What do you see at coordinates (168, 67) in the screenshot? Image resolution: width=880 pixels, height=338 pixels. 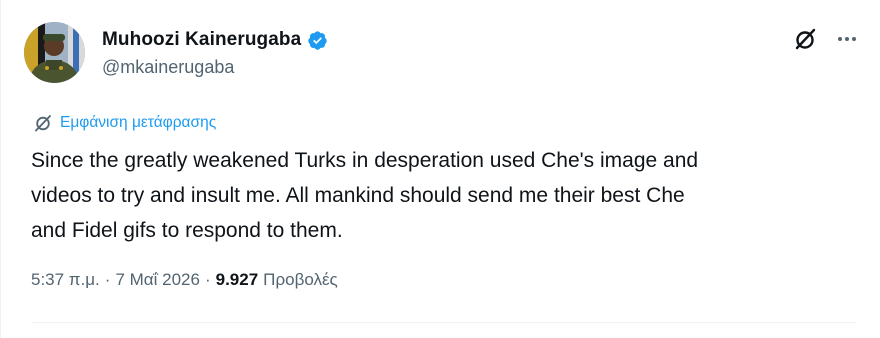 I see `author-handle: @mkainerugaba` at bounding box center [168, 67].